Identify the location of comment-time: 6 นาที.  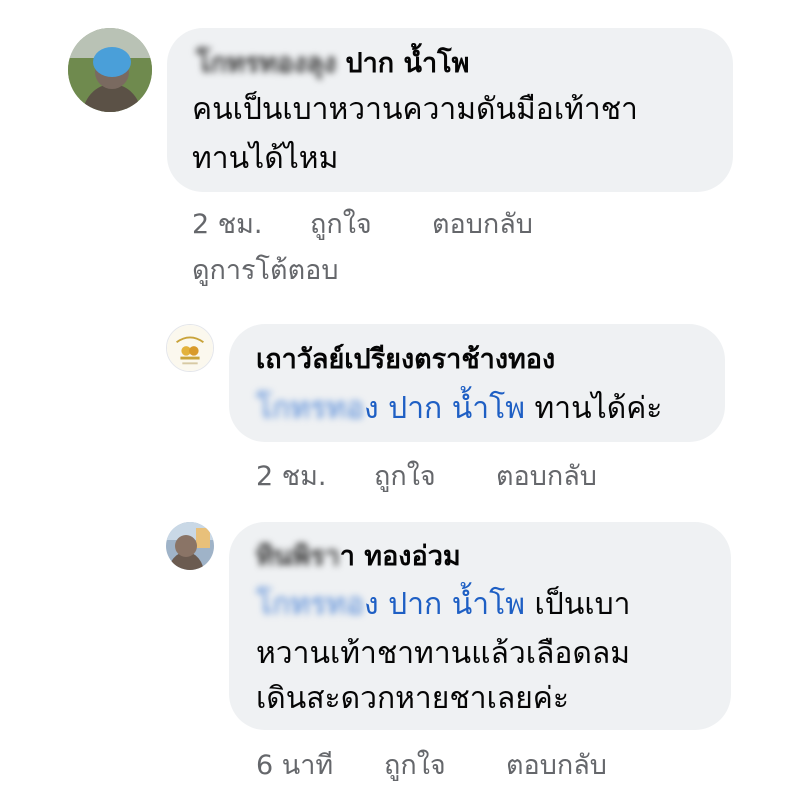
(294, 766).